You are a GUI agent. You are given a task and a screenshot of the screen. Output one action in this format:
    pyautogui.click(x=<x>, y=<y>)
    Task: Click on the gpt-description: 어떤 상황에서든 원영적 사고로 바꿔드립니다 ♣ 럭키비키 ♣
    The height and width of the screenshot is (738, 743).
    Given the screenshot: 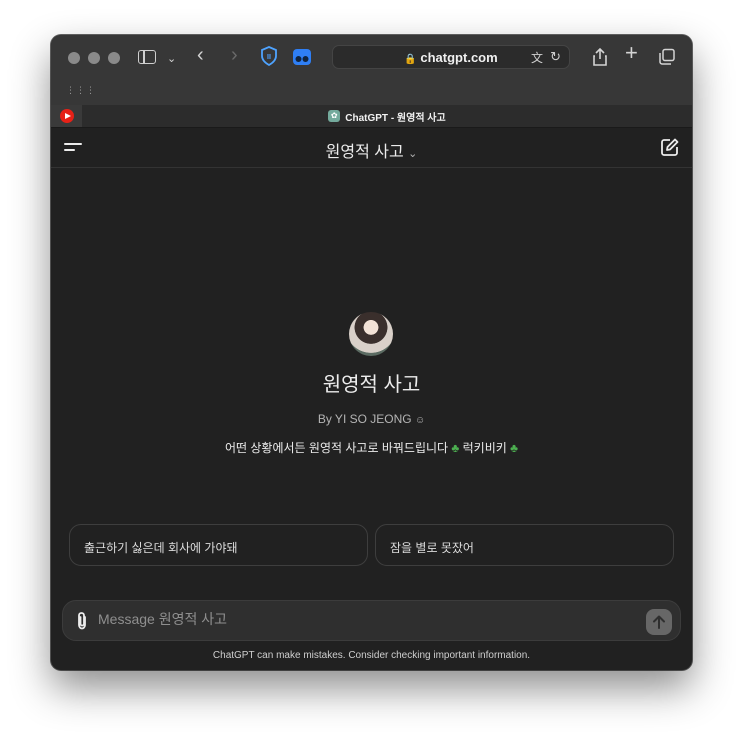 What is the action you would take?
    pyautogui.click(x=371, y=447)
    